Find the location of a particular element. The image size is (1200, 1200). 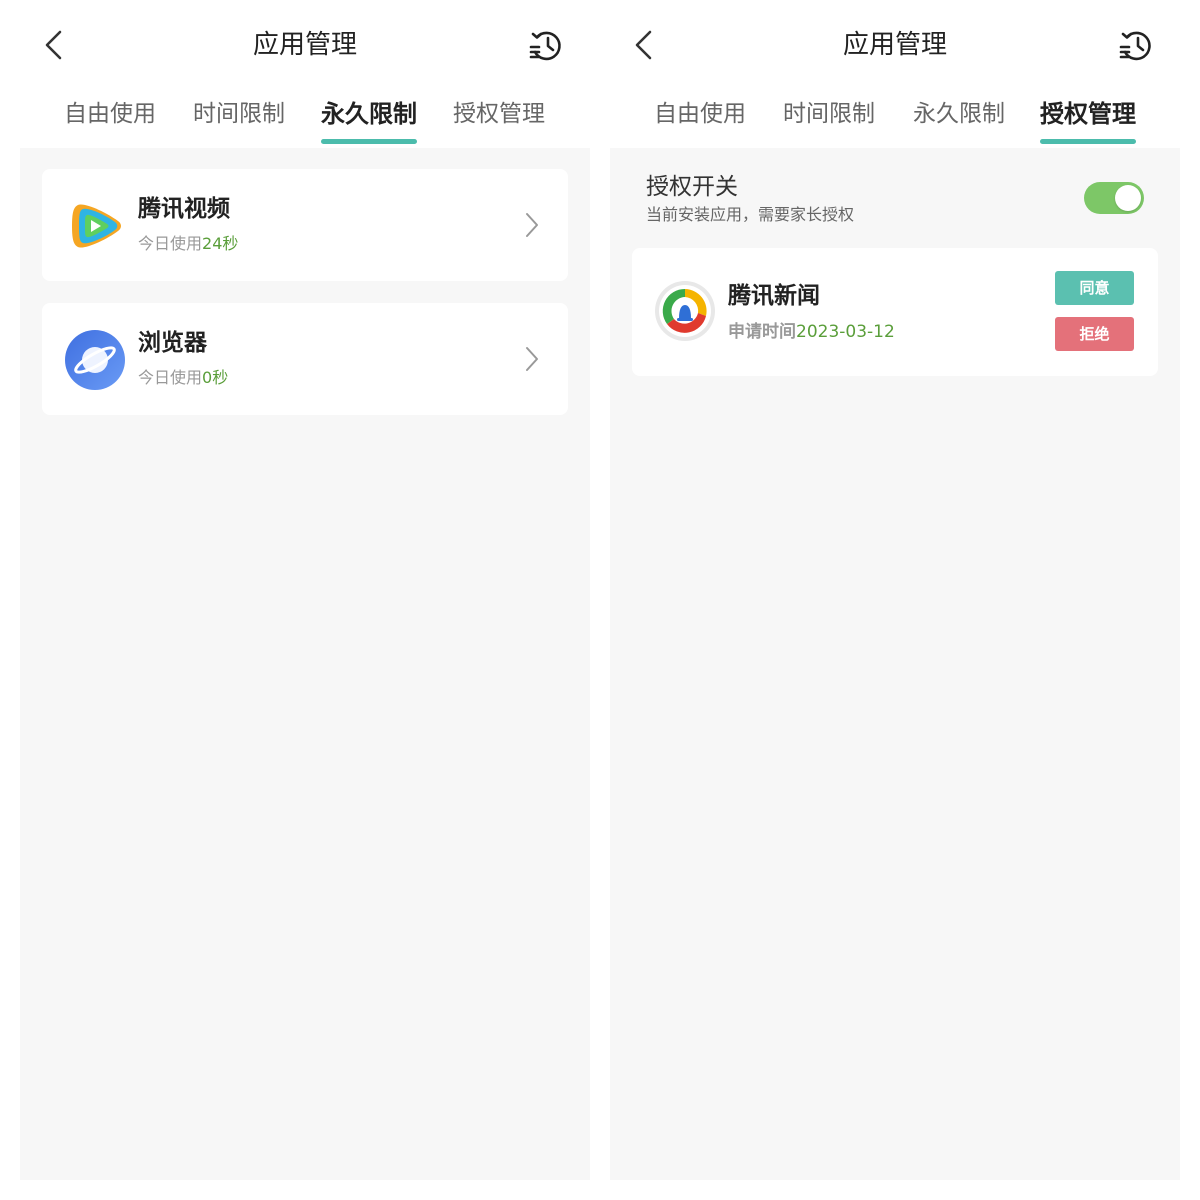

request-time: 申请时间2023-03-12 is located at coordinates (811, 332).